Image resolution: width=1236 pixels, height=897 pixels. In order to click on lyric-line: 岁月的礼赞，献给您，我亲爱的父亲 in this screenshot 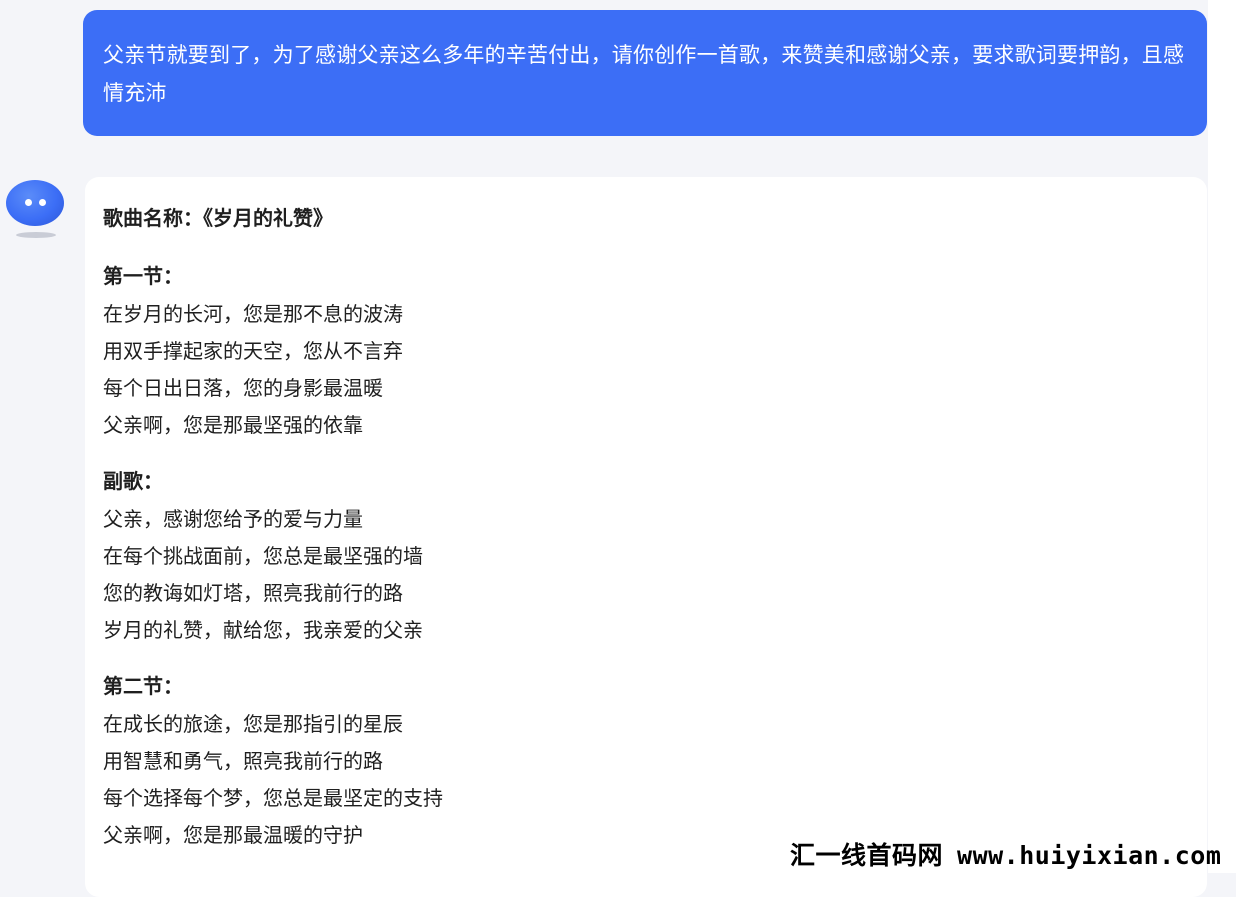, I will do `click(263, 630)`.